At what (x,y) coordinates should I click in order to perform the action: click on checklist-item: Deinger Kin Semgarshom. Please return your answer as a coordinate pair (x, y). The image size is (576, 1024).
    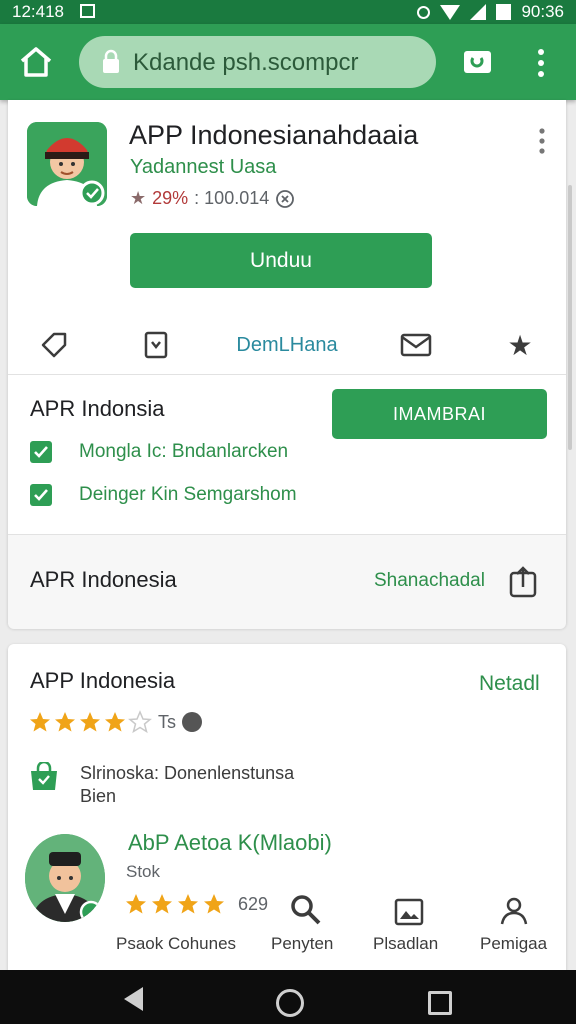
    Looking at the image, I should click on (163, 495).